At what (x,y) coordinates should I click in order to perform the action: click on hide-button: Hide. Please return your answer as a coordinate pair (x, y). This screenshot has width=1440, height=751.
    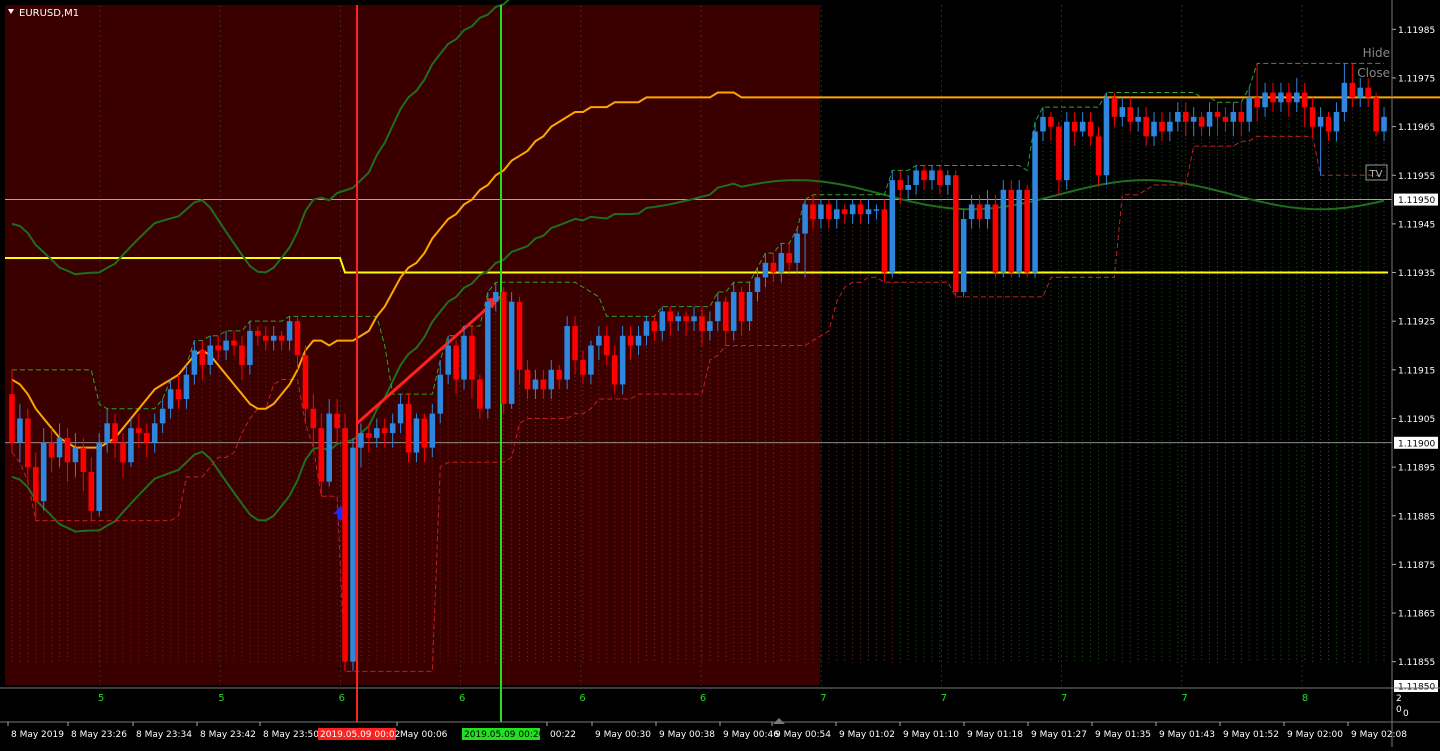
    Looking at the image, I should click on (1376, 53).